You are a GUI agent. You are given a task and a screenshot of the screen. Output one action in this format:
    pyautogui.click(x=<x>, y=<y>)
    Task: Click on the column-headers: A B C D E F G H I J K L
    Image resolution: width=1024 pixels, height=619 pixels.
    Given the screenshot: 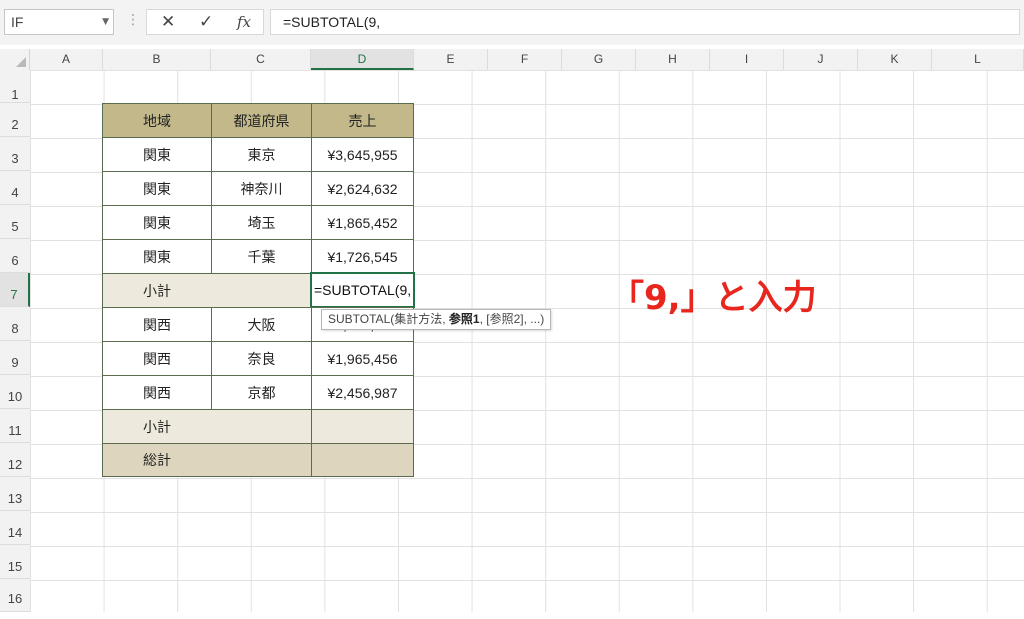 What is the action you would take?
    pyautogui.click(x=512, y=60)
    